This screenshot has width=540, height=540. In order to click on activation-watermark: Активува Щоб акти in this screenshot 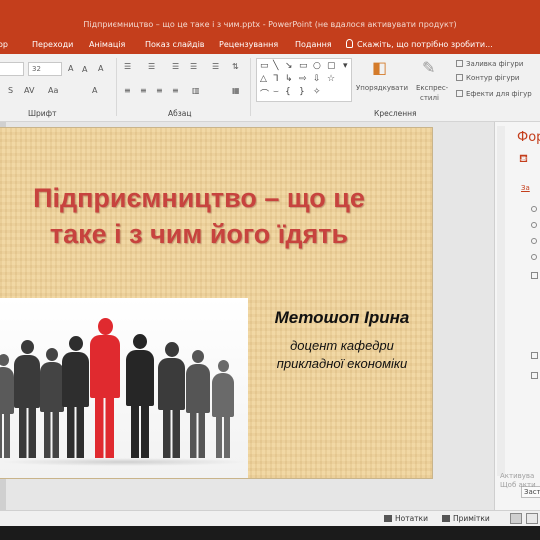, I will do `click(518, 481)`.